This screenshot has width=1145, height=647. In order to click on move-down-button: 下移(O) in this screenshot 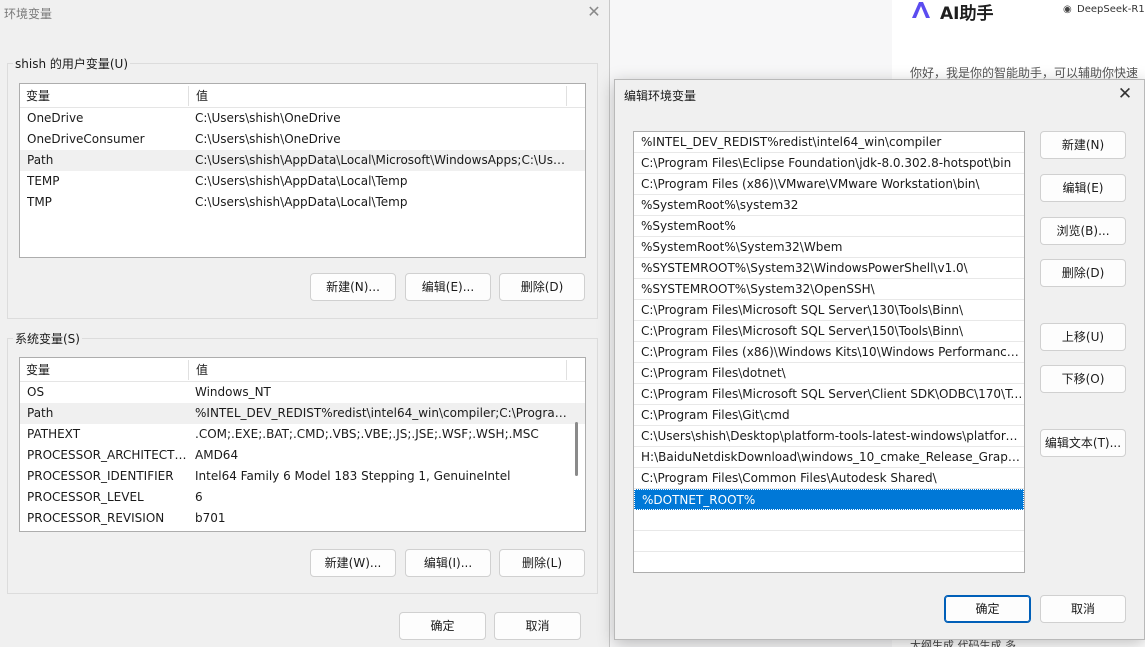, I will do `click(1083, 379)`.